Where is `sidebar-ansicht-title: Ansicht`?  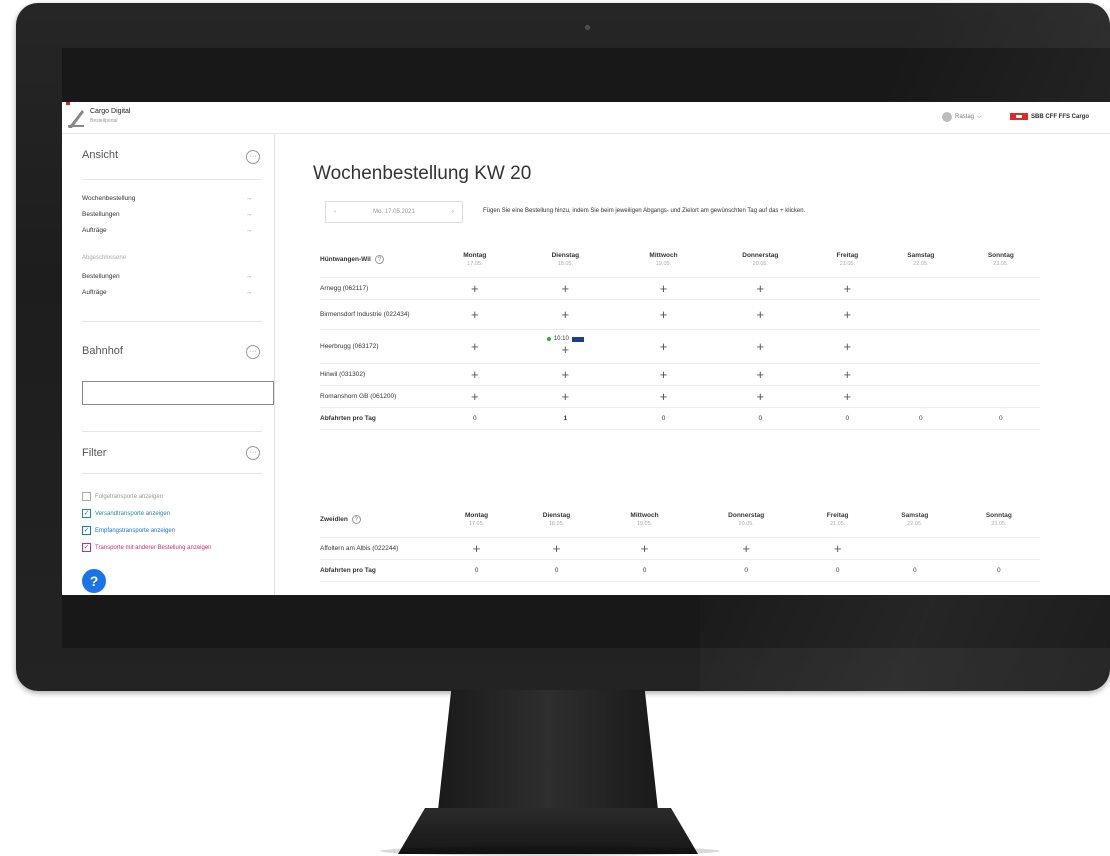 sidebar-ansicht-title: Ansicht is located at coordinates (100, 155).